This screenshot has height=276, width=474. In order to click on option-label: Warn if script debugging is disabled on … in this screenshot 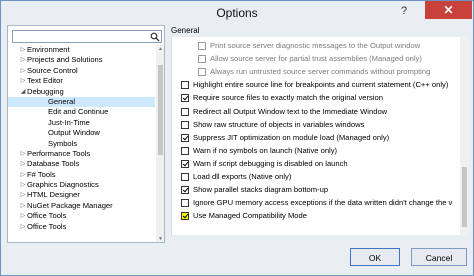, I will do `click(270, 163)`.